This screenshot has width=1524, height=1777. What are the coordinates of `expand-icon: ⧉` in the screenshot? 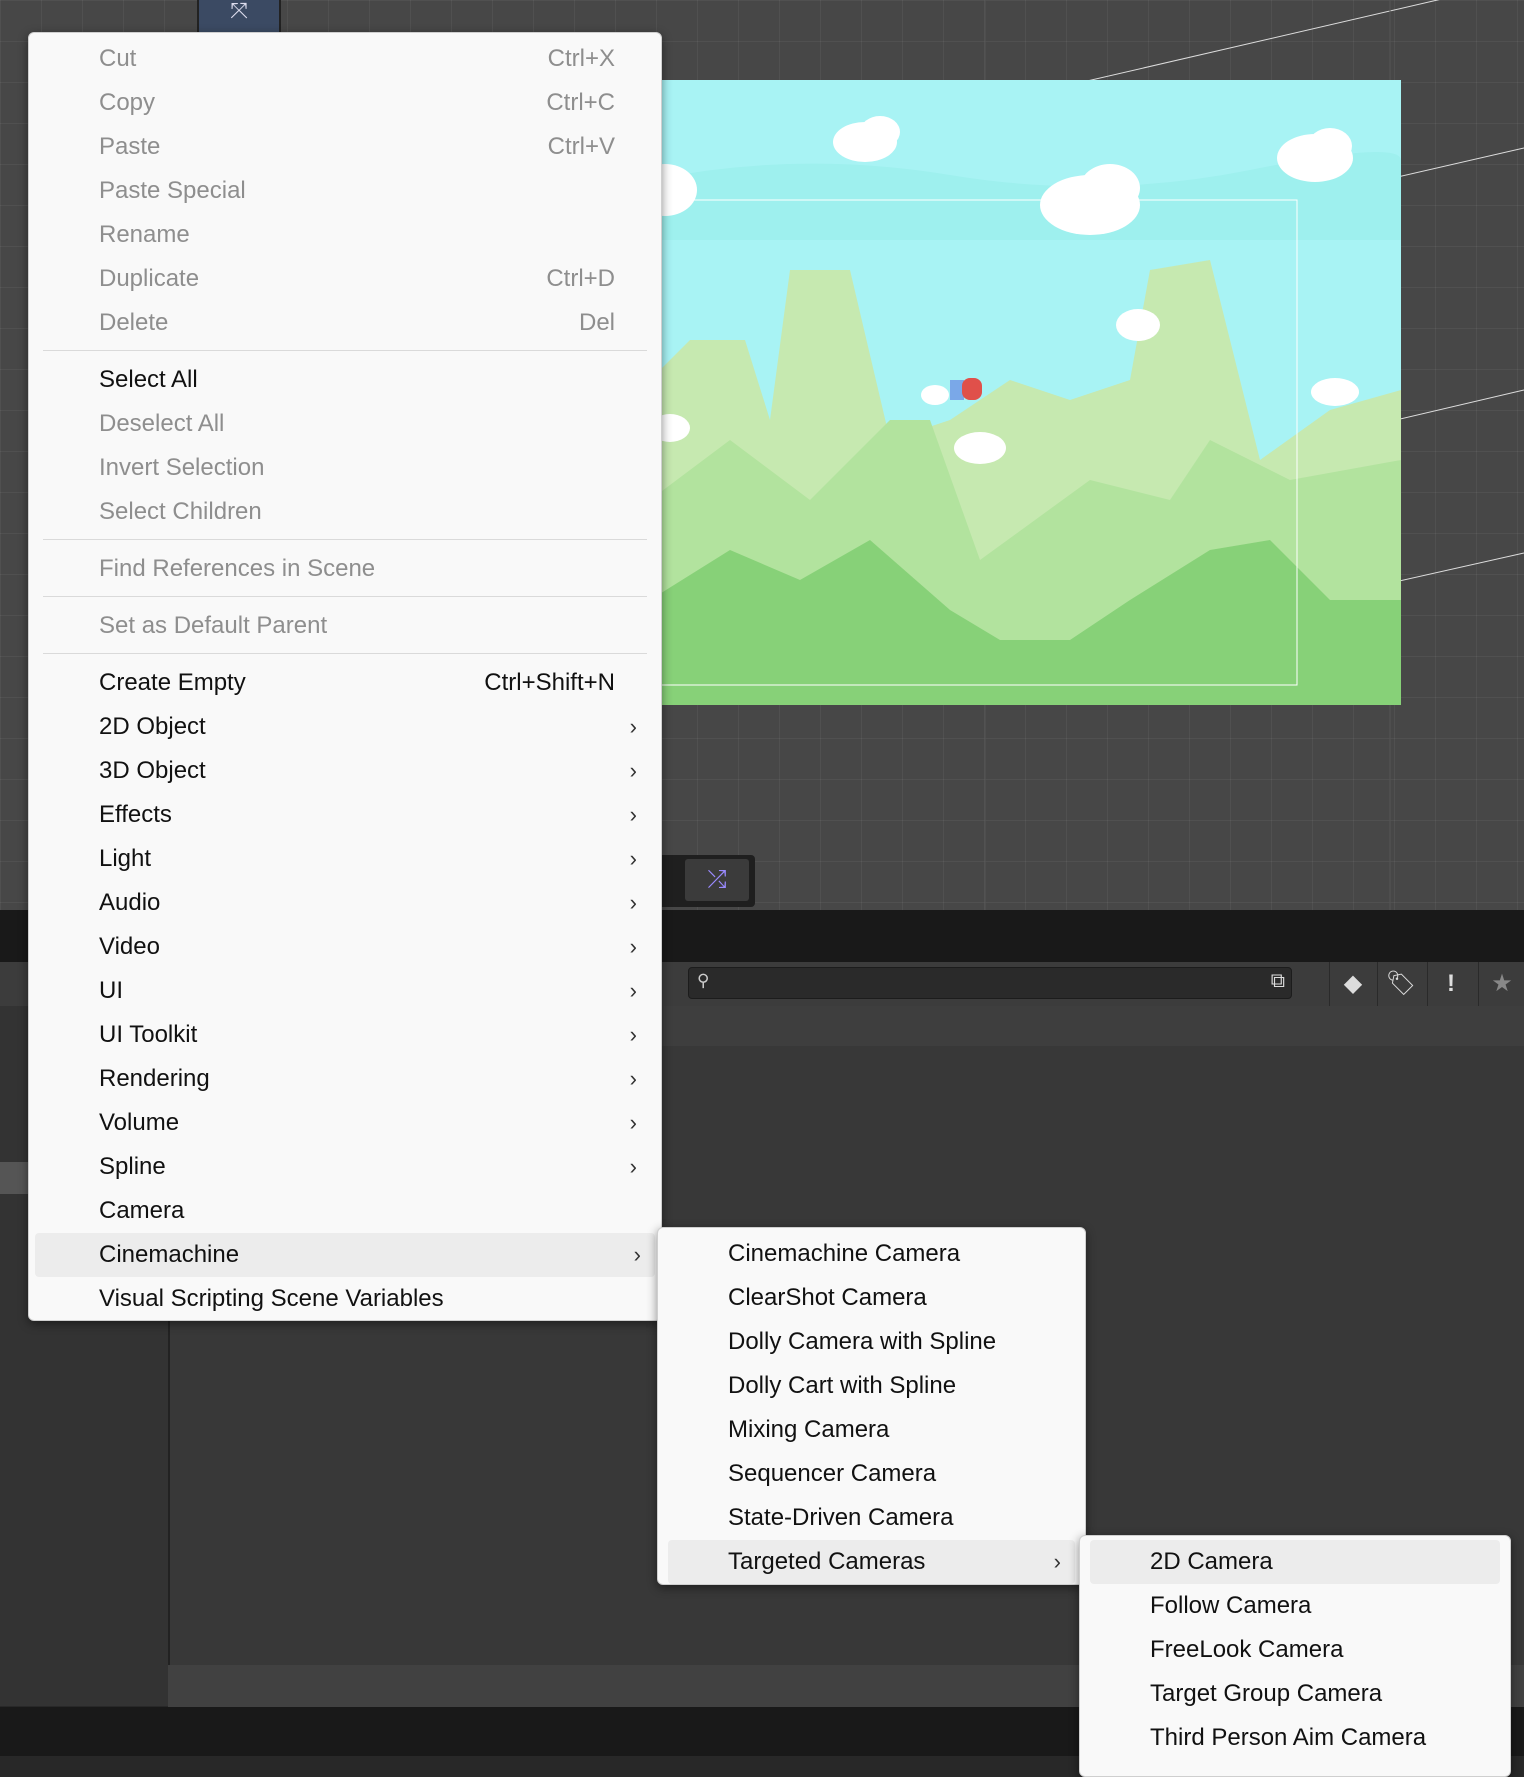 It's located at (1278, 981).